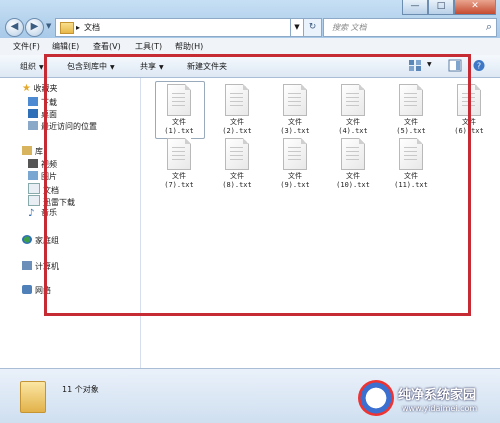 This screenshot has height=423, width=500. I want to click on file-item: 文件 (6).txt, so click(469, 110).